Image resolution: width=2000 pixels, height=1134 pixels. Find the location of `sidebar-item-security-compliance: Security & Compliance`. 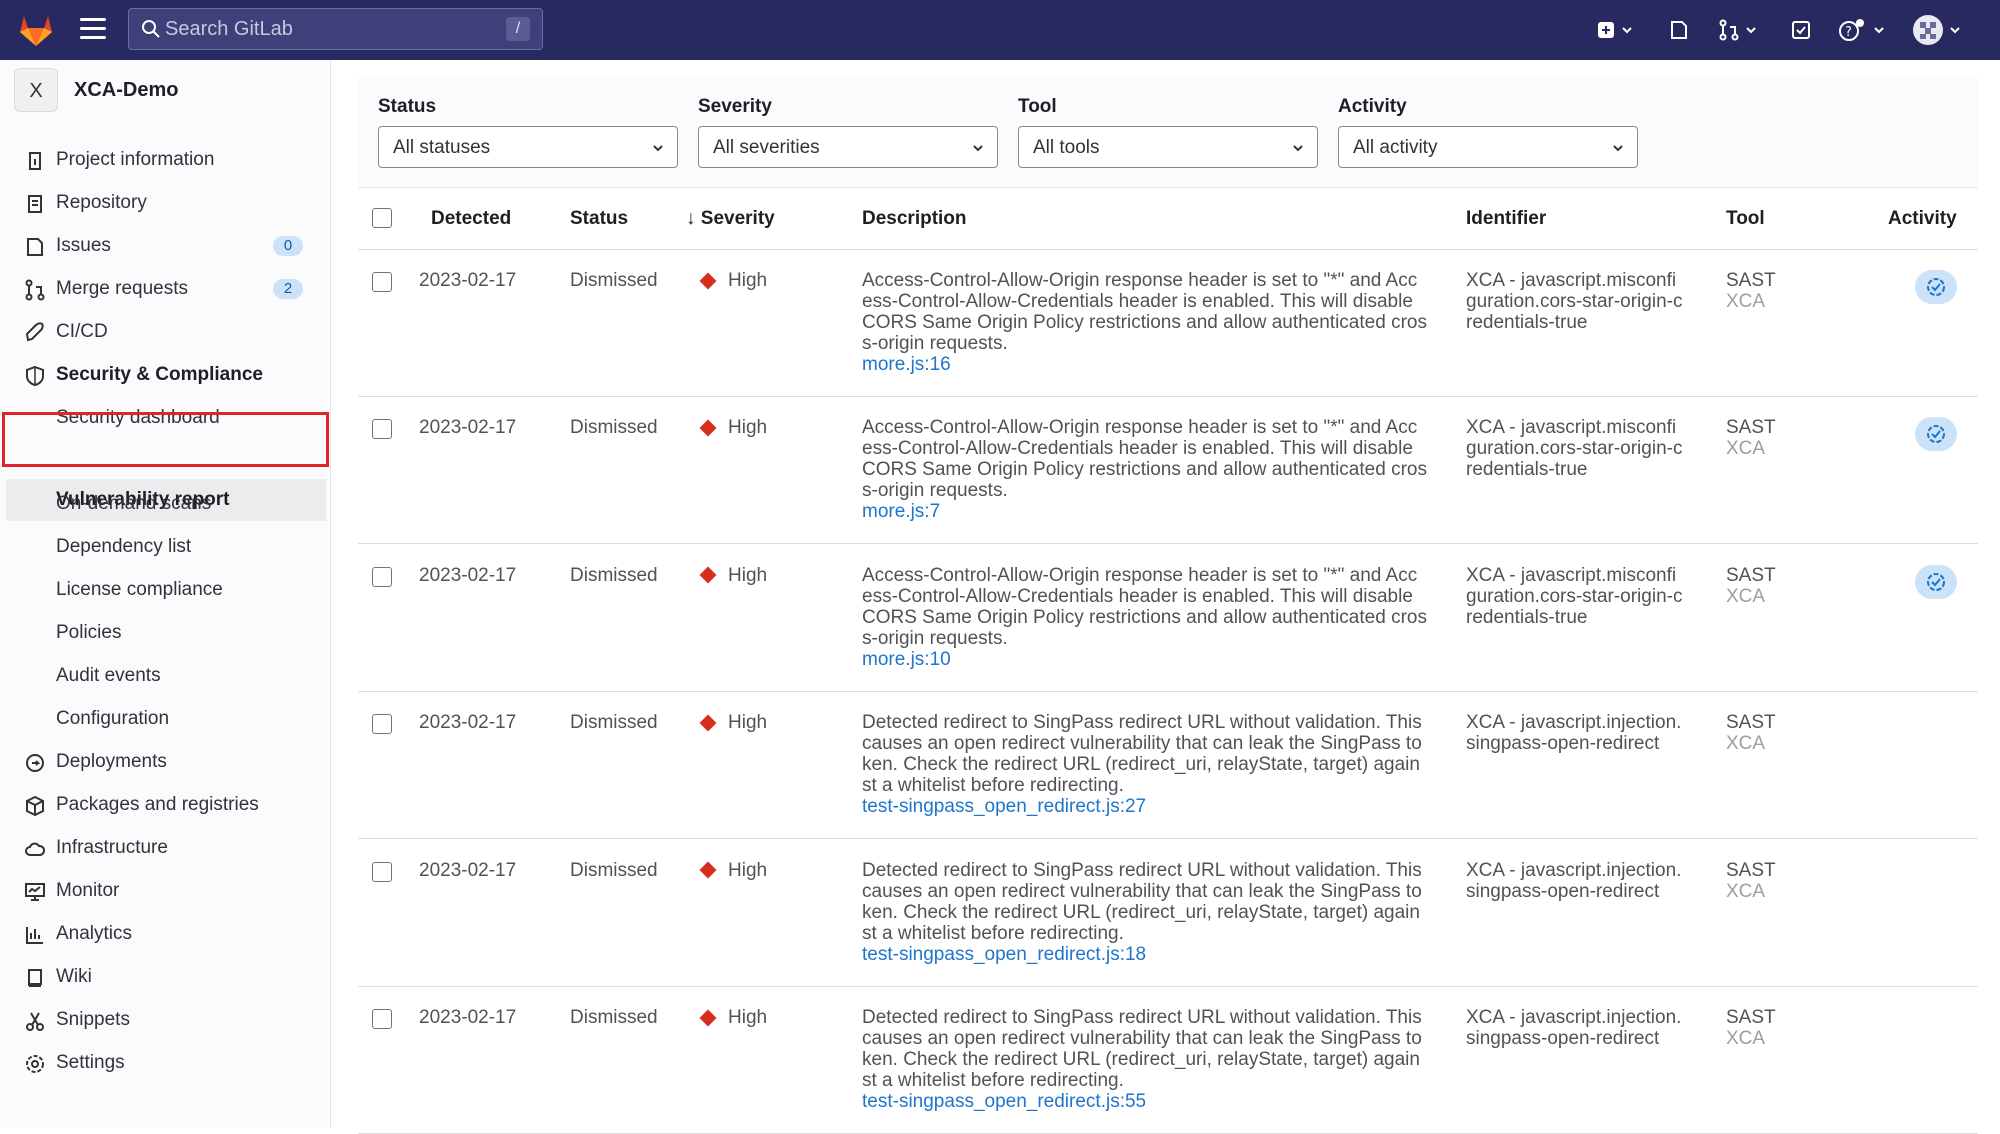

sidebar-item-security-compliance: Security & Compliance is located at coordinates (165, 375).